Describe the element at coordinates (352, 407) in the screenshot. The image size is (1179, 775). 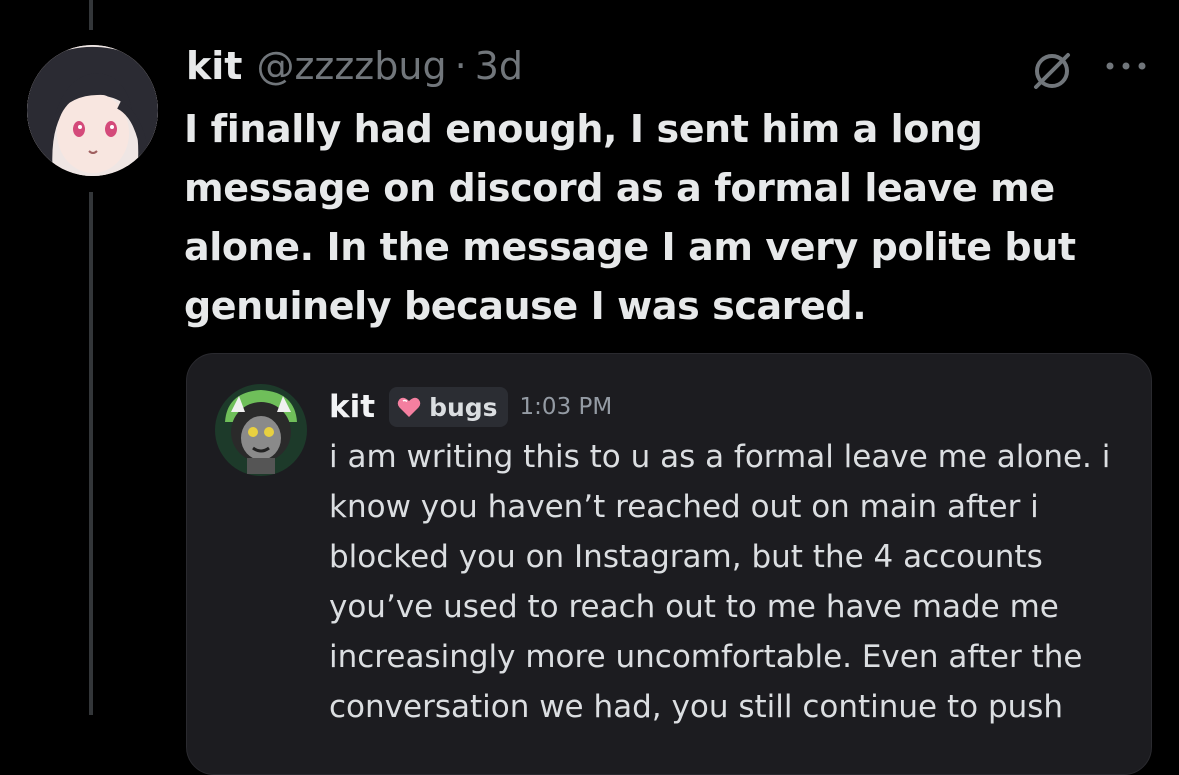
I see `discord-username: kit` at that location.